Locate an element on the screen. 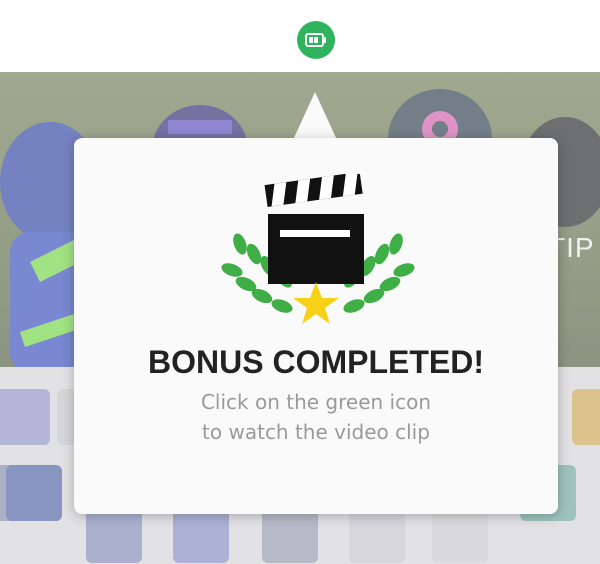  dialog-title: BONUS COMPLETED! is located at coordinates (316, 362).